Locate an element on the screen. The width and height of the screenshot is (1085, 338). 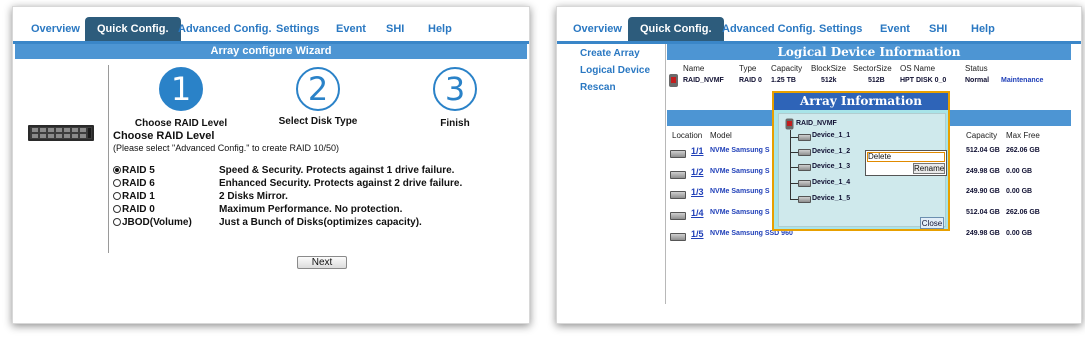
delete-menu-item: Delete is located at coordinates (879, 156).